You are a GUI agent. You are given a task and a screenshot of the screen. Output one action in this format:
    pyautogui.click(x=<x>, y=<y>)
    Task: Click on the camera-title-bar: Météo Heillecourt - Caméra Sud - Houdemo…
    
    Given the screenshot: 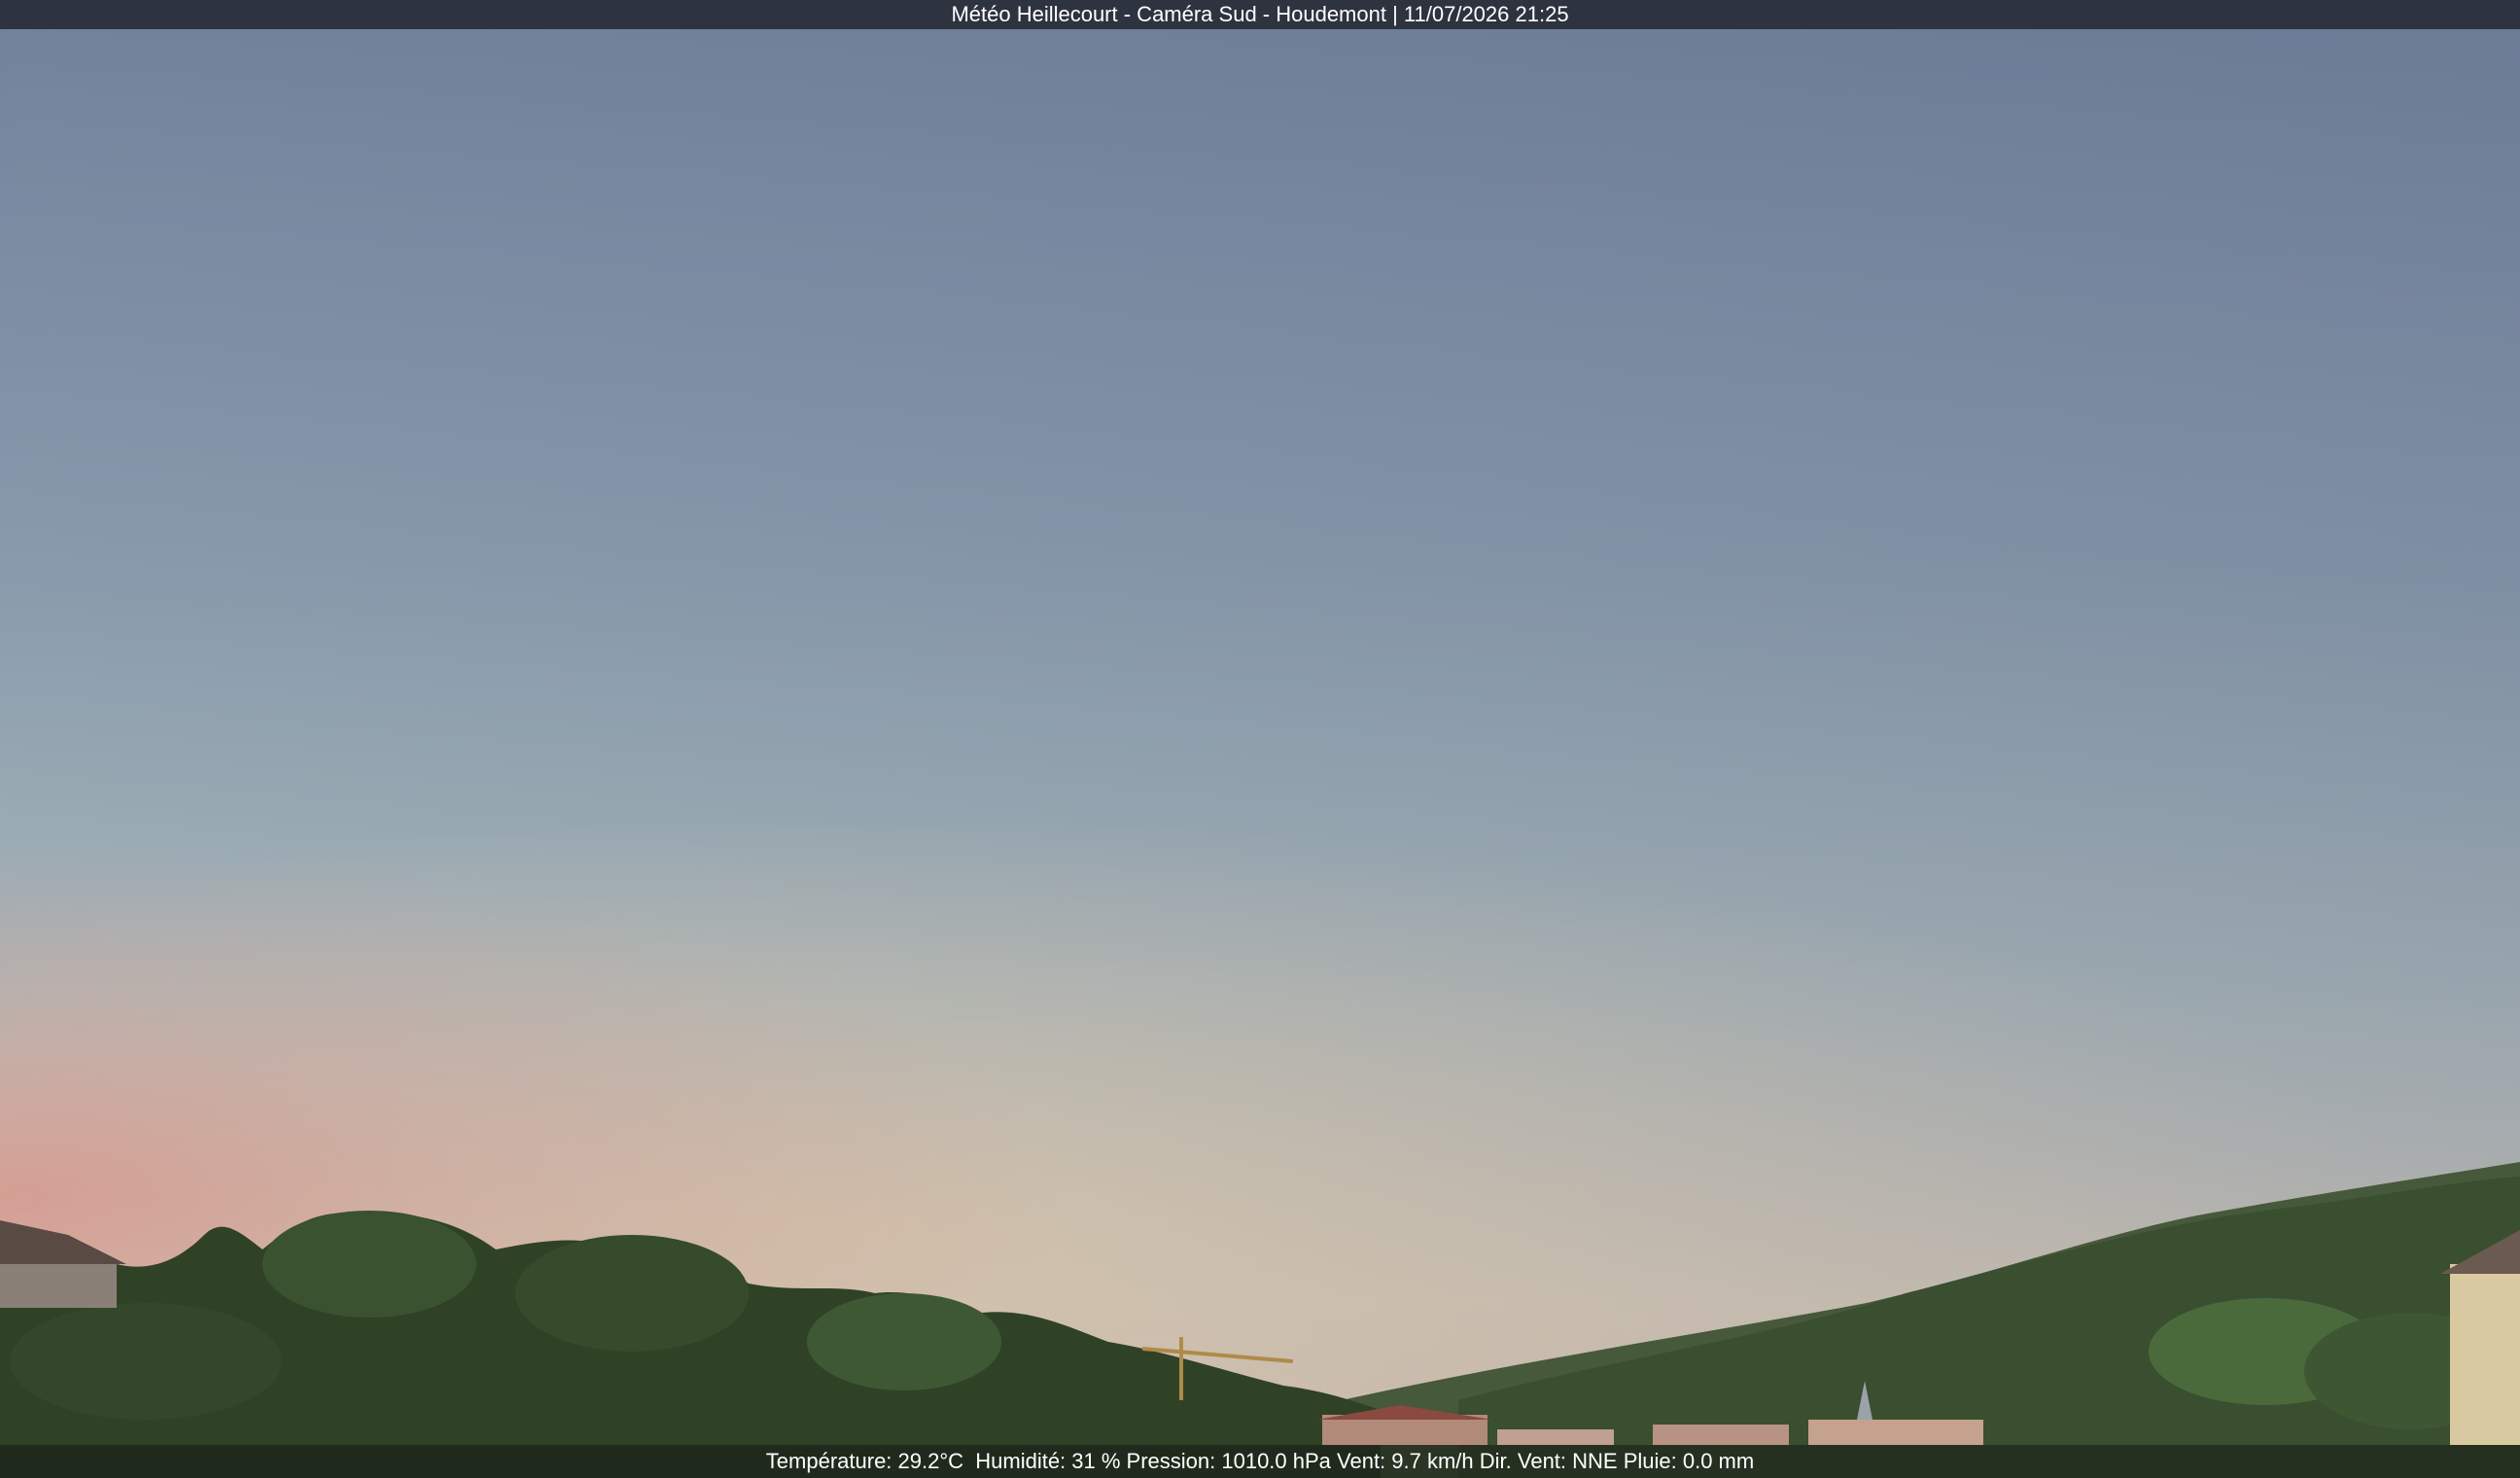 What is the action you would take?
    pyautogui.click(x=1260, y=14)
    